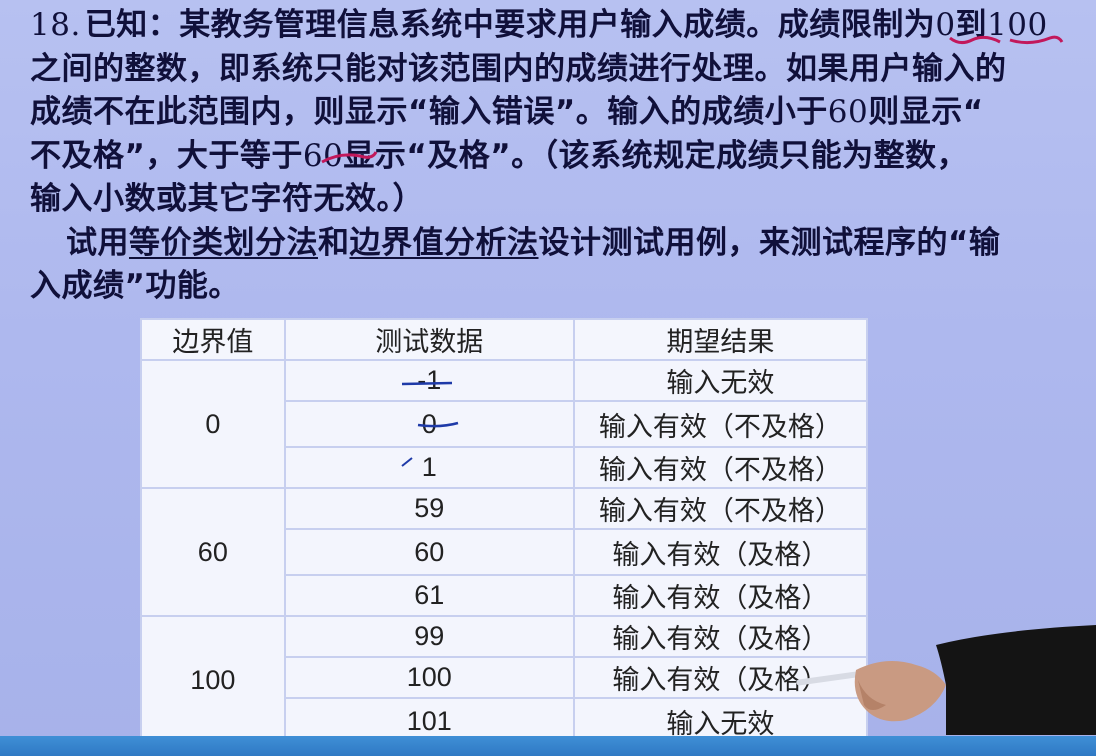  Describe the element at coordinates (227, 199) in the screenshot. I see `problem-line-5: 输入小数或其它字符无效。）` at that location.